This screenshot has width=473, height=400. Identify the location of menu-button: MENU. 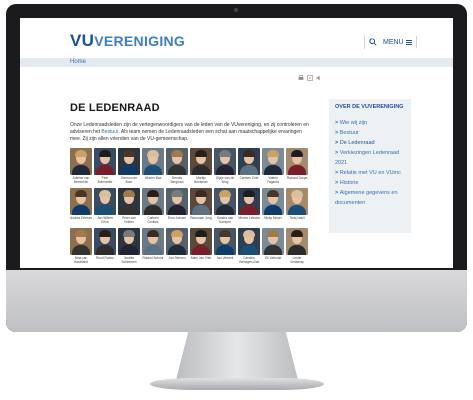
(400, 42).